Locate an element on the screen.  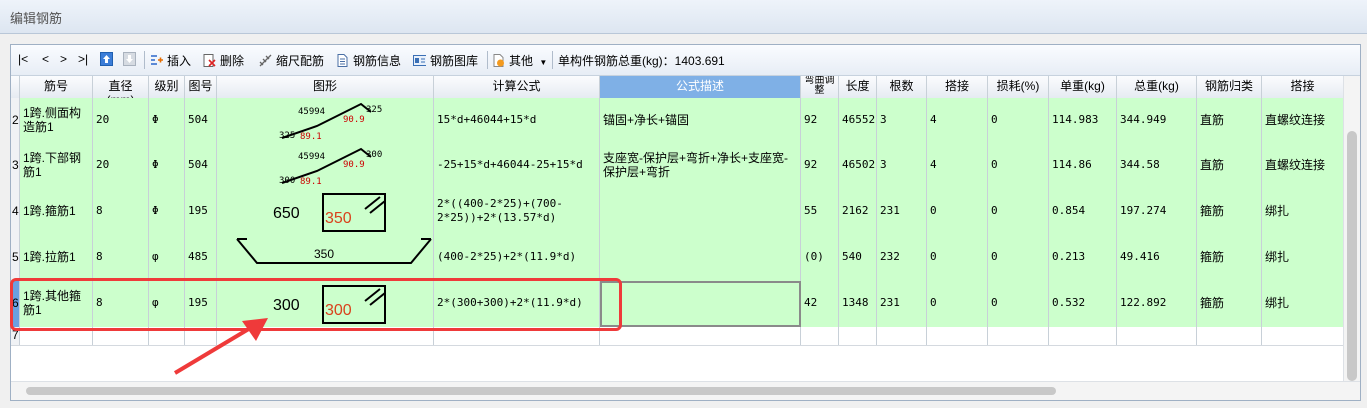
column-header: 总重(kg) is located at coordinates (1157, 87).